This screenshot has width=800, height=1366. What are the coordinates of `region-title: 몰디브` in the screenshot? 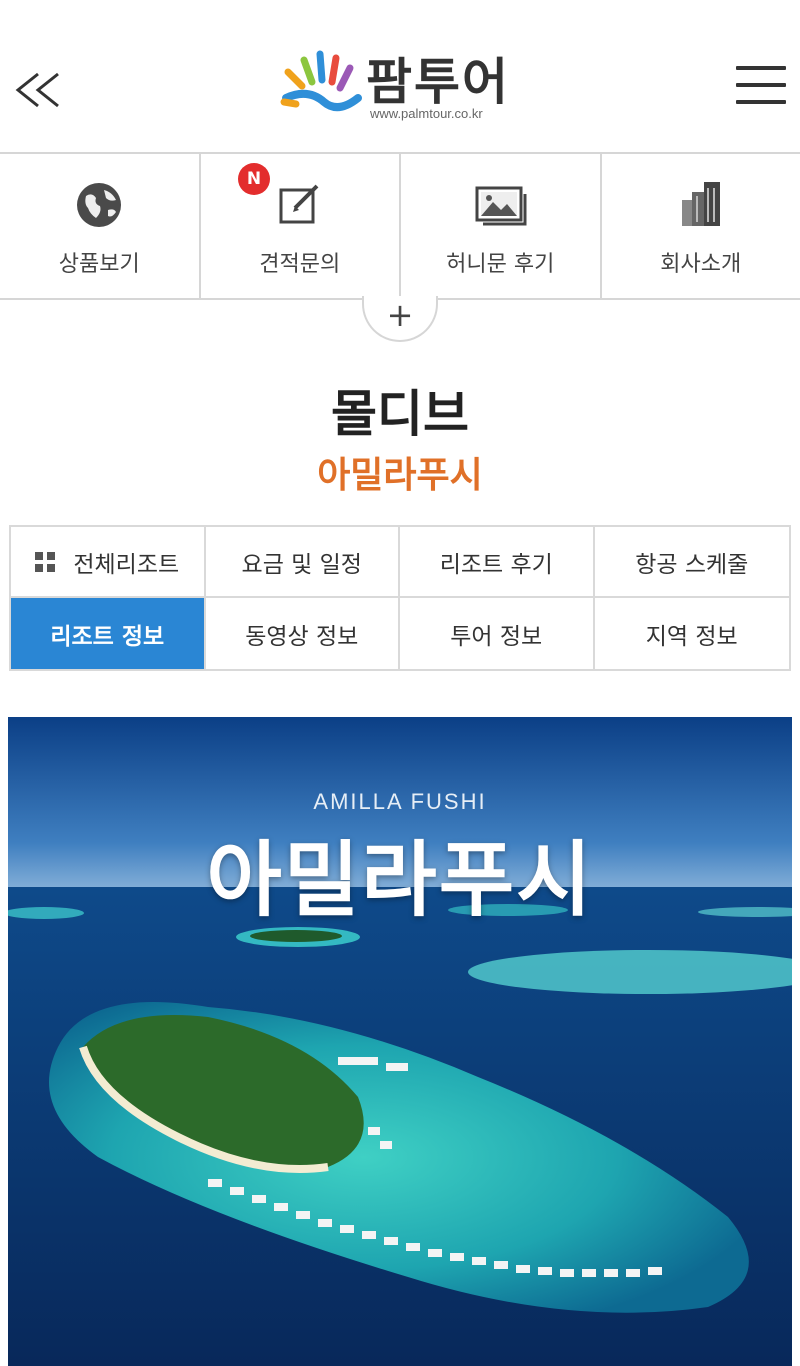 It's located at (400, 414).